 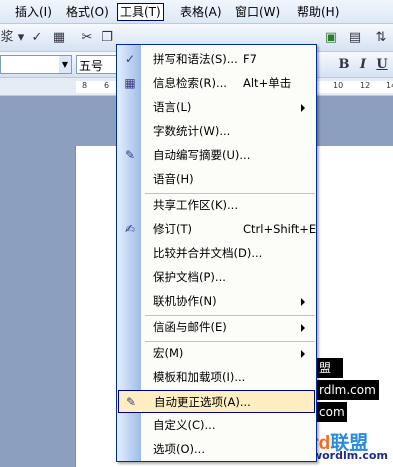 I want to click on menu-item-label: 联机协作(N), so click(x=185, y=301).